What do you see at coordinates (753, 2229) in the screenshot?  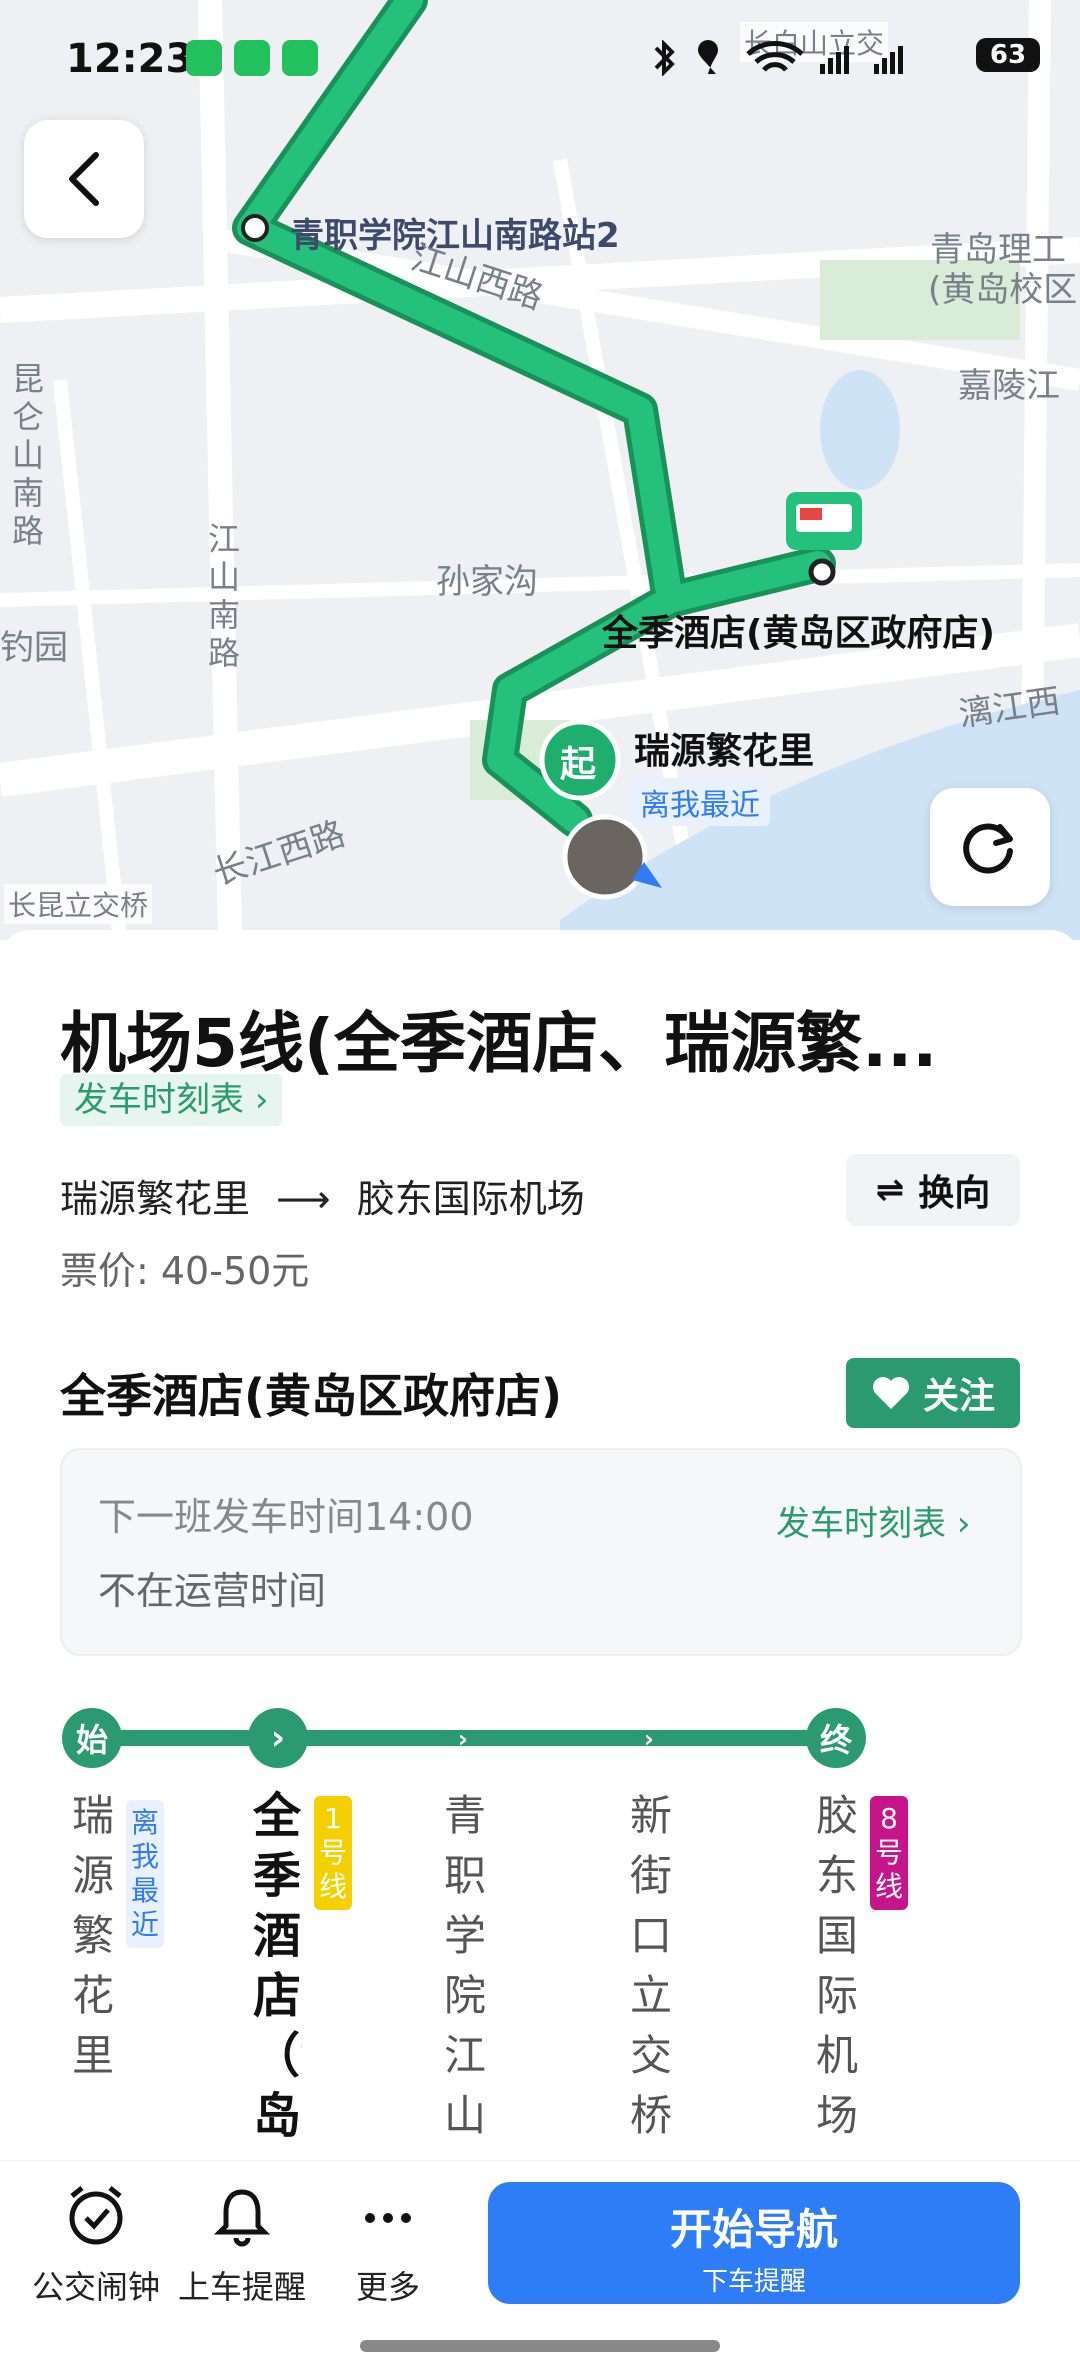 I see `start-navigation-label: 开始导航` at bounding box center [753, 2229].